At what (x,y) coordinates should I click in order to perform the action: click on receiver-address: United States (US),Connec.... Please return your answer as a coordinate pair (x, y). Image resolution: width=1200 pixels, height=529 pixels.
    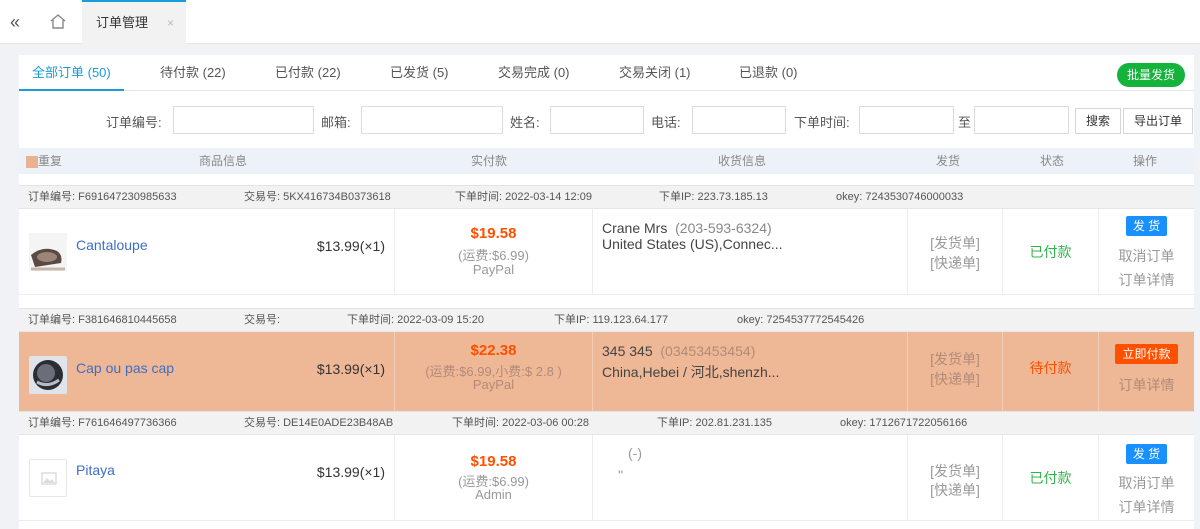
    Looking at the image, I should click on (692, 244).